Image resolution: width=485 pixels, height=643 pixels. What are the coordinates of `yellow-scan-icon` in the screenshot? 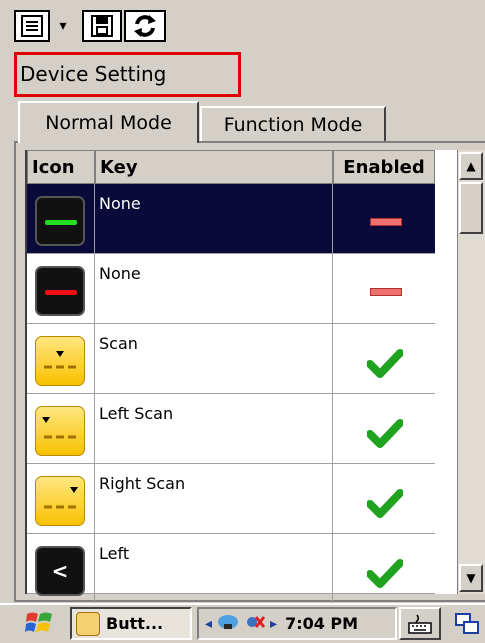 It's located at (60, 361).